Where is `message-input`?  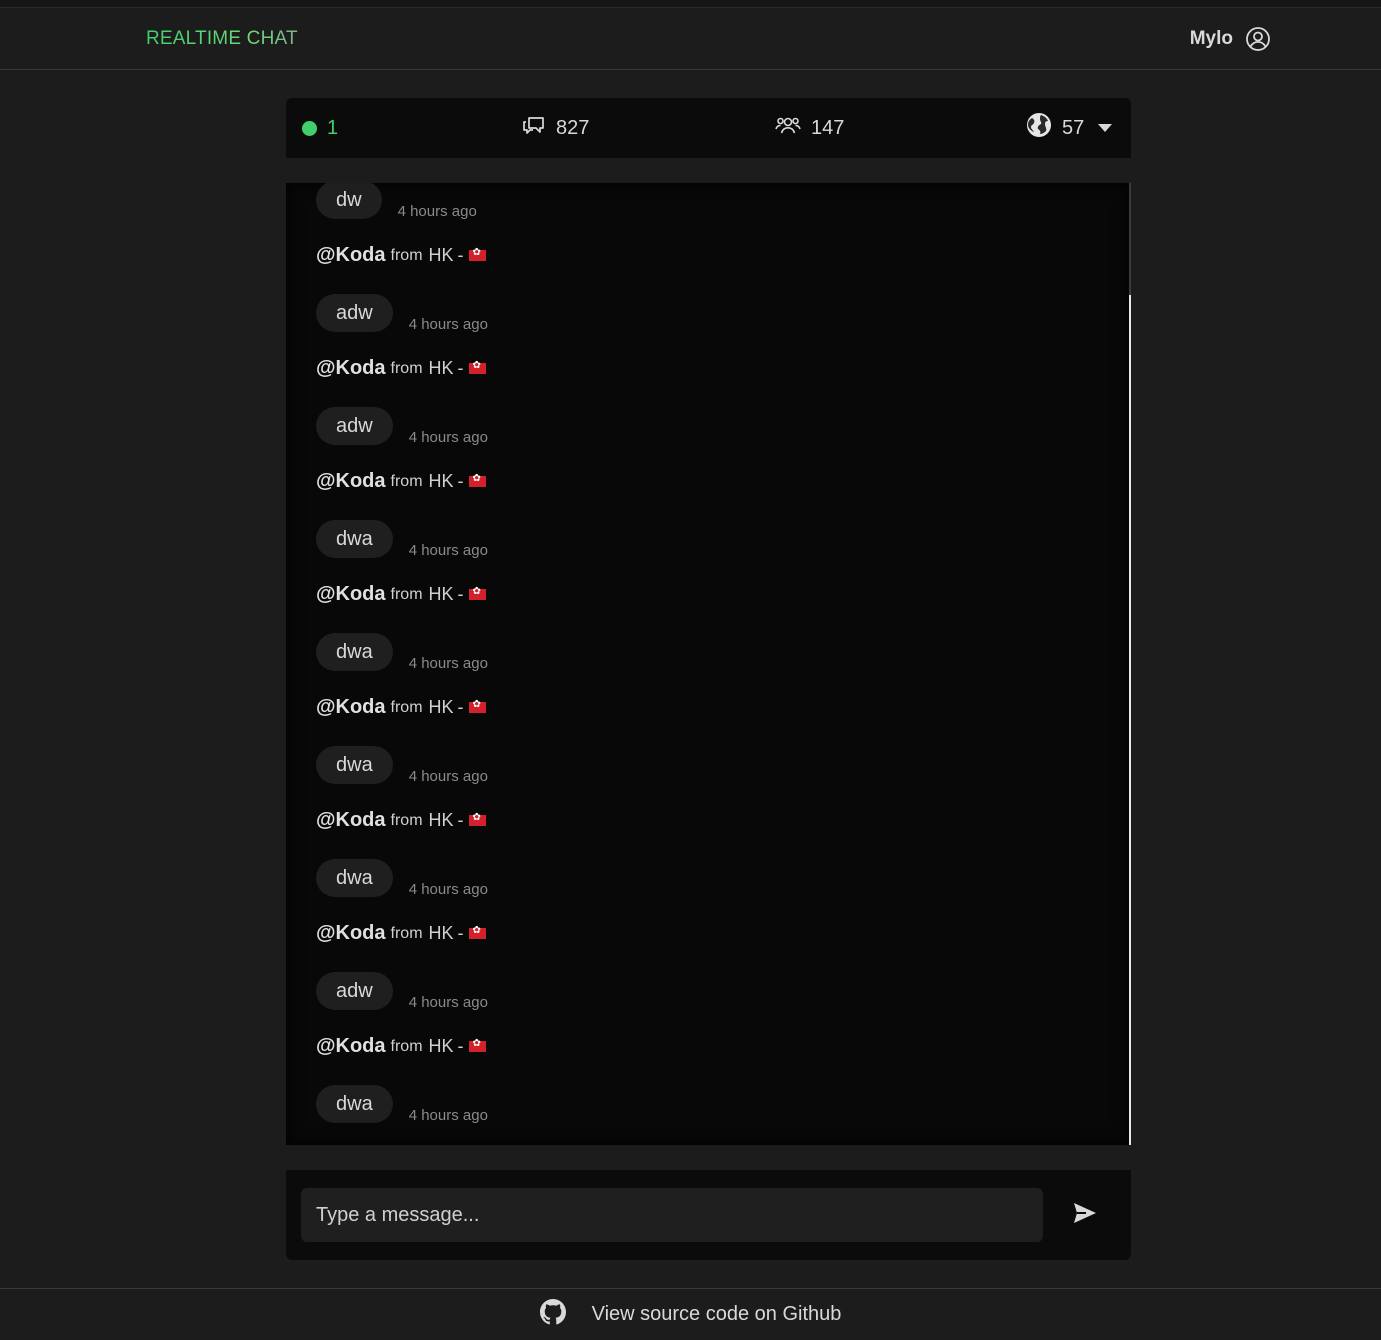
message-input is located at coordinates (672, 1215).